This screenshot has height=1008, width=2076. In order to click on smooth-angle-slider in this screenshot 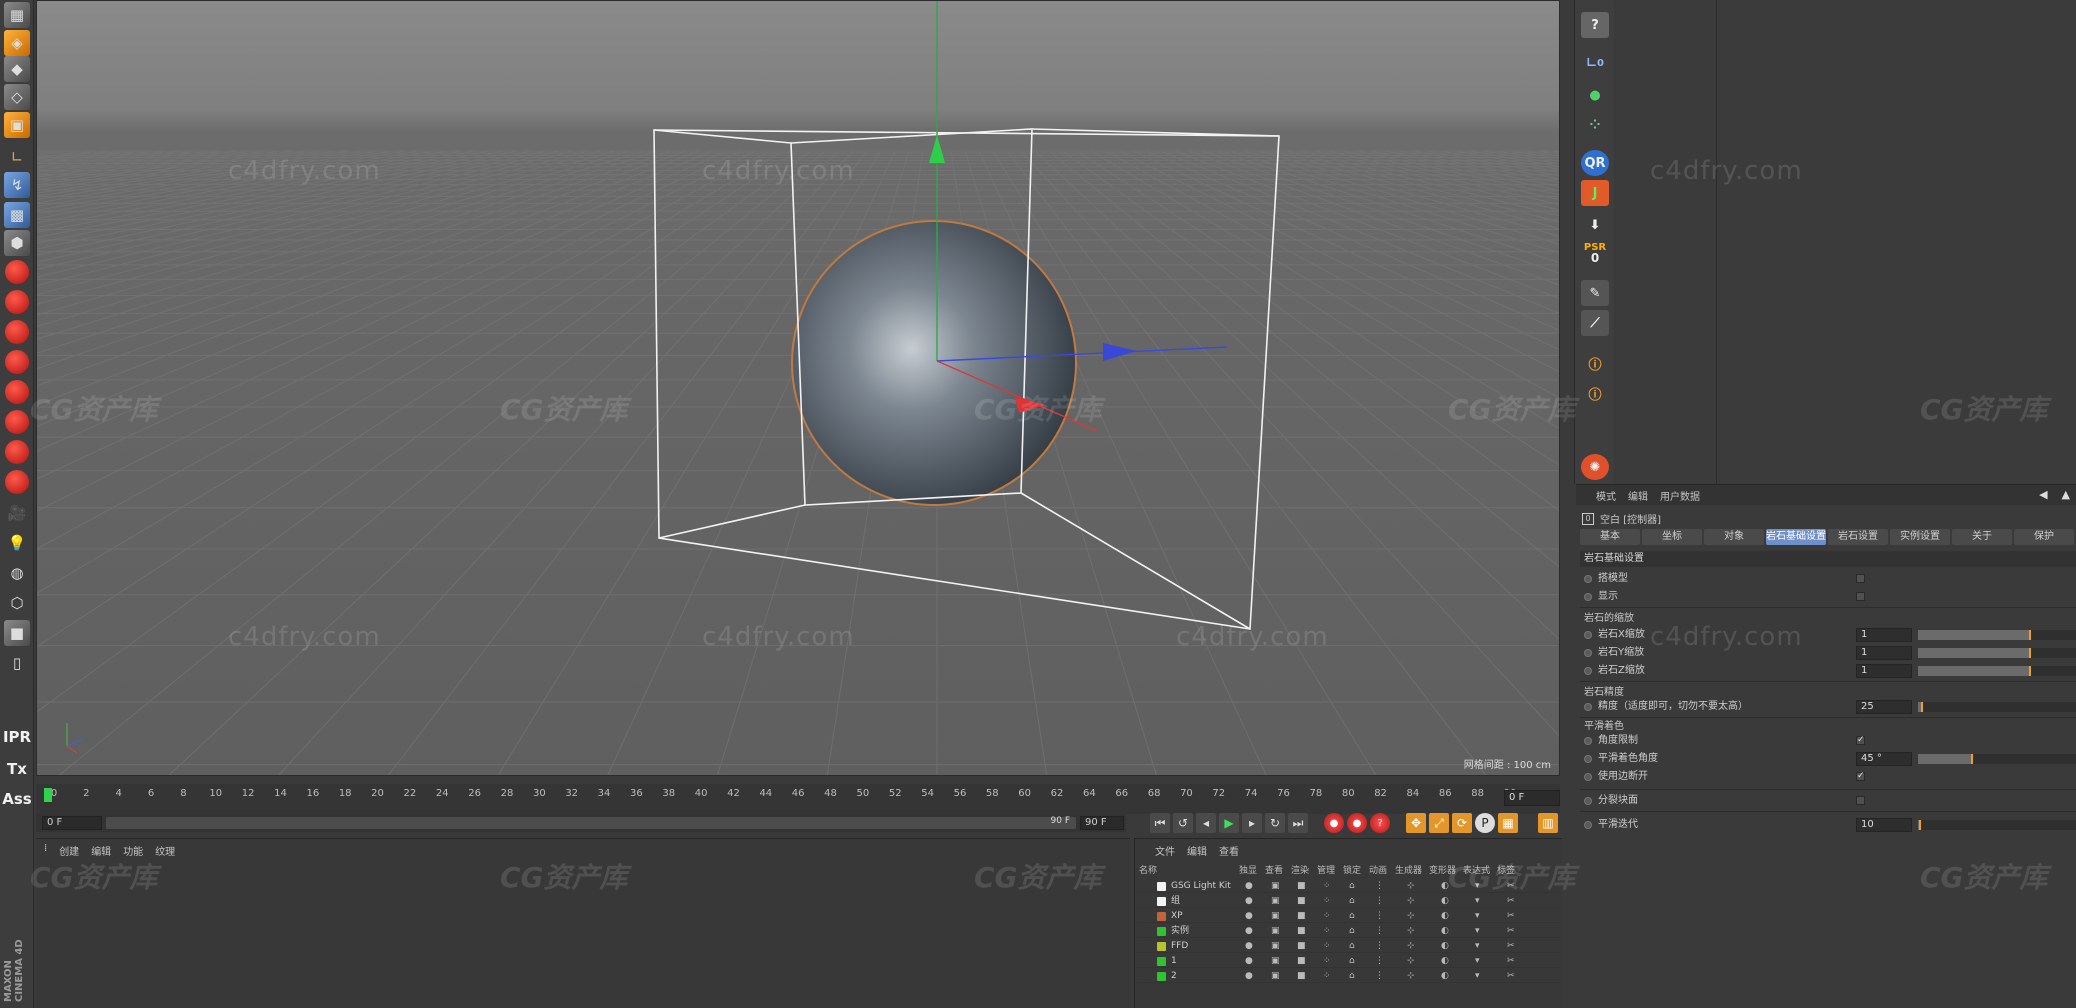, I will do `click(1997, 759)`.